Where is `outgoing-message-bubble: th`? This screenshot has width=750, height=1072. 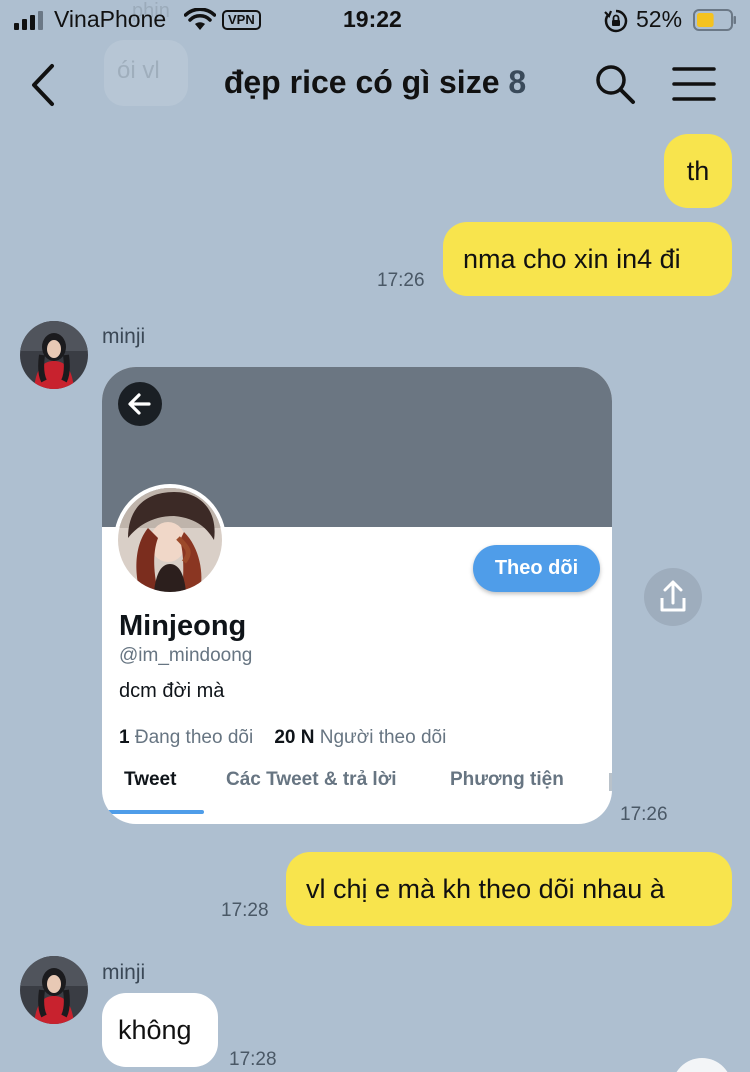 outgoing-message-bubble: th is located at coordinates (698, 171).